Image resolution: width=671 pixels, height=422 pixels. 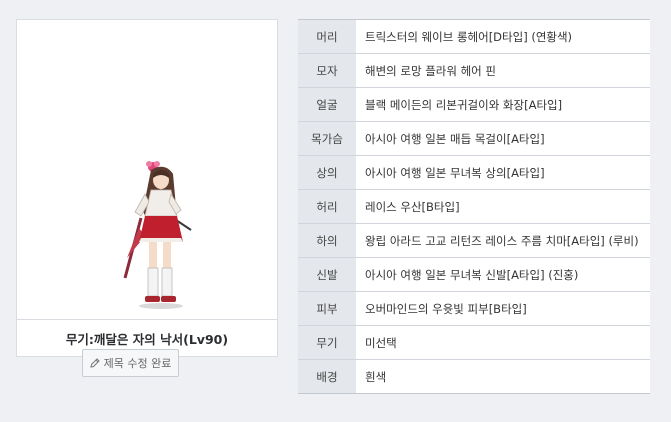 I want to click on equipment-row: 신발 아시아 여행 일본 무녀복 신발[A타입] (진홍), so click(x=474, y=275).